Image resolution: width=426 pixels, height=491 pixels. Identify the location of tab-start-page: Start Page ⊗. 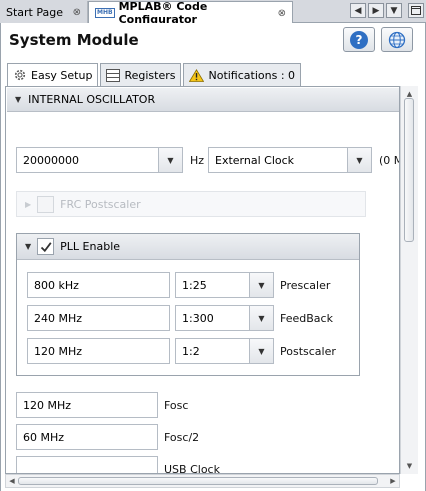
(44, 12).